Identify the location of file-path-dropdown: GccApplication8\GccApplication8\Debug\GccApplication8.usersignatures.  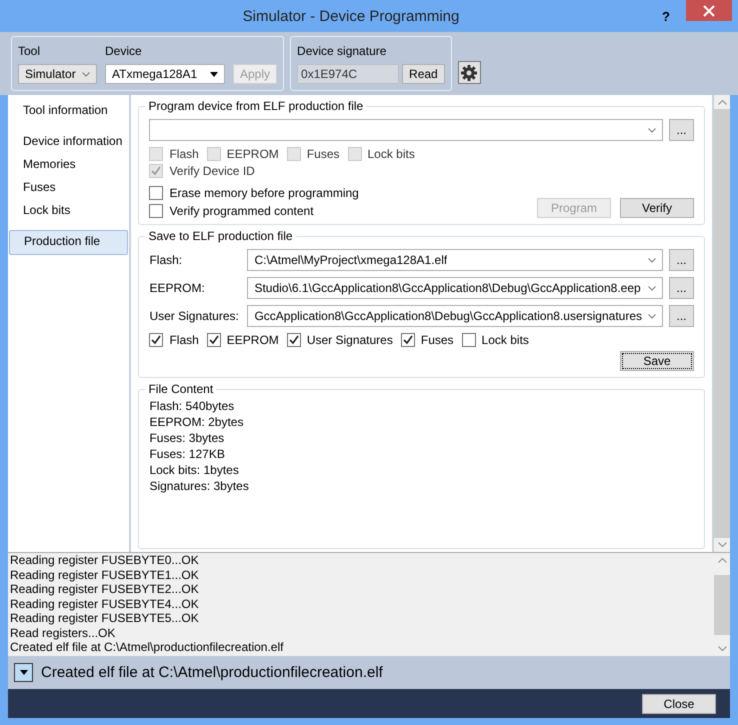
(455, 316).